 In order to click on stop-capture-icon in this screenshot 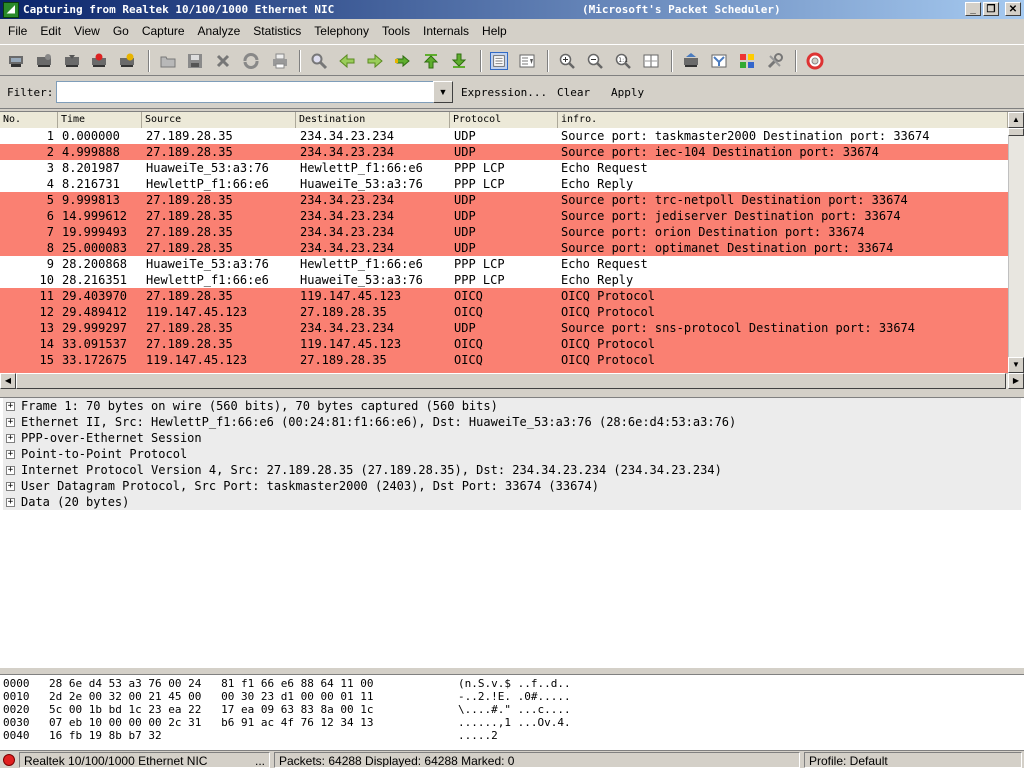, I will do `click(99, 61)`.